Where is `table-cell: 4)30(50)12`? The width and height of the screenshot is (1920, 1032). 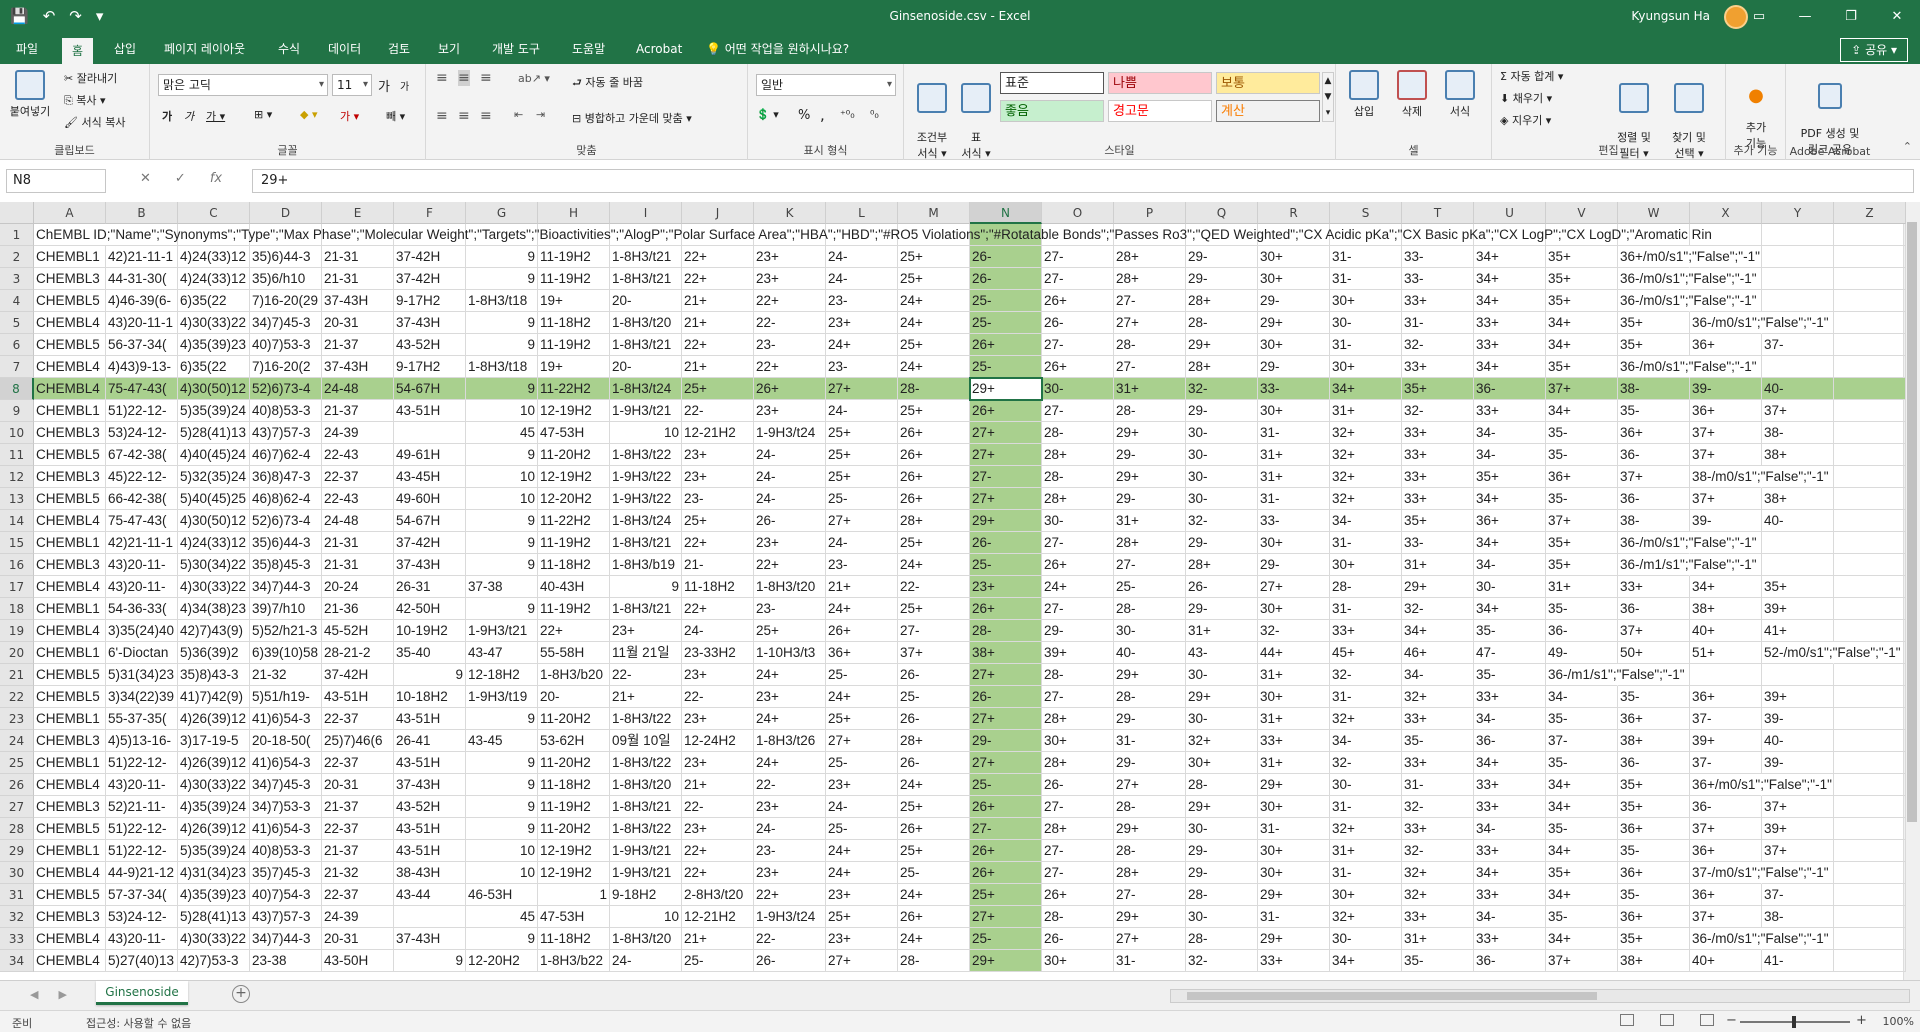
table-cell: 4)30(50)12 is located at coordinates (214, 389).